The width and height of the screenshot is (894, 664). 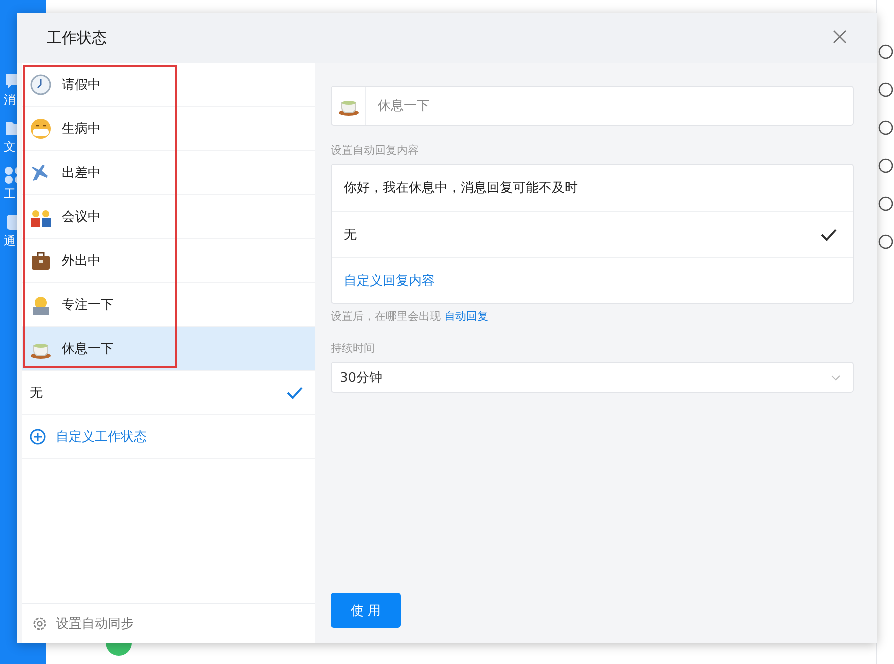 What do you see at coordinates (168, 349) in the screenshot?
I see `status-item: 休息一下` at bounding box center [168, 349].